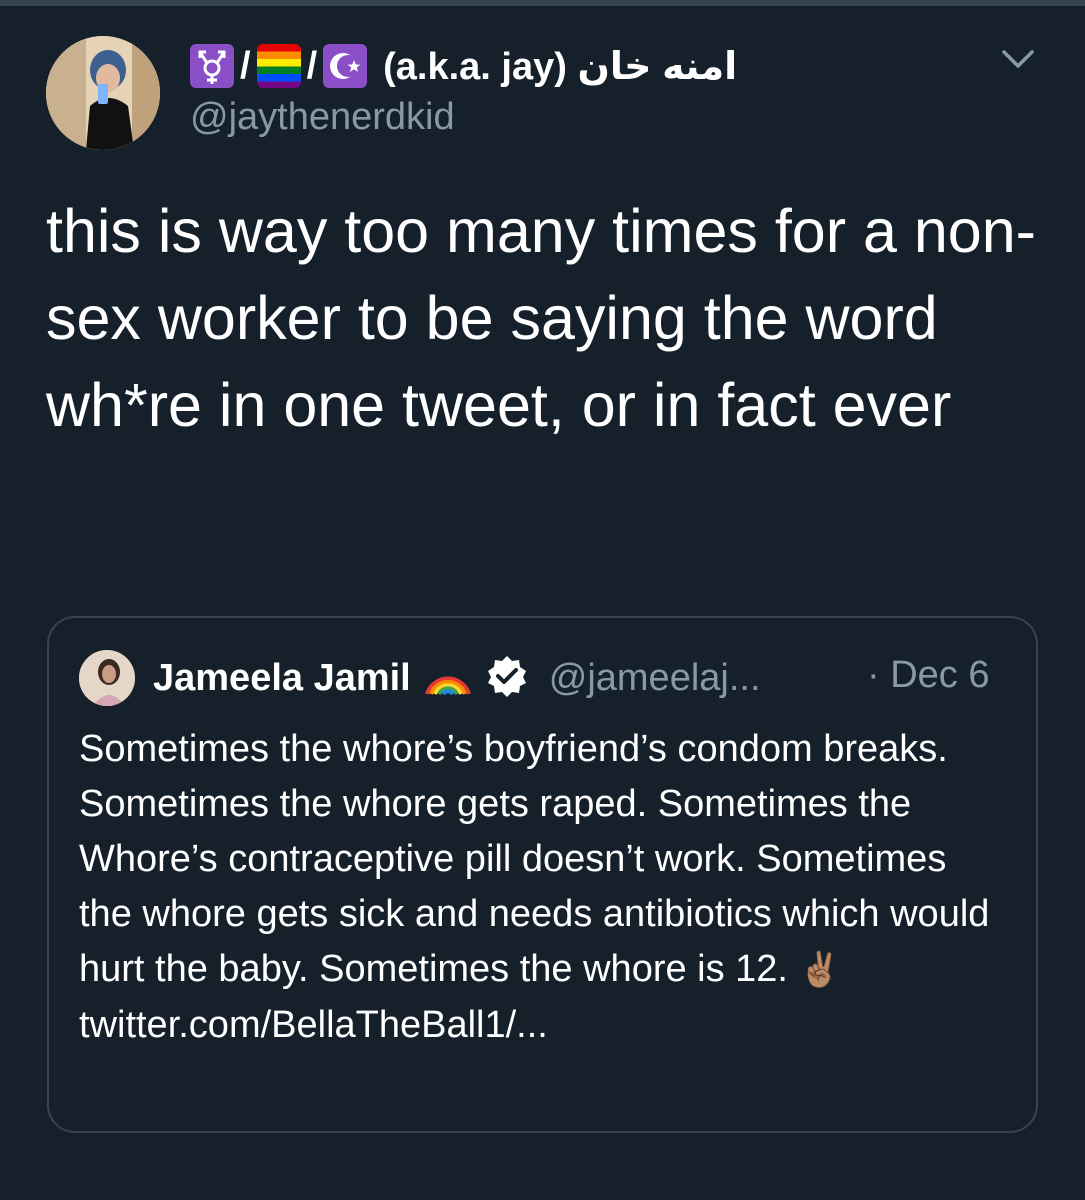  I want to click on quoted-tweet-date: · Dec 6, so click(928, 675).